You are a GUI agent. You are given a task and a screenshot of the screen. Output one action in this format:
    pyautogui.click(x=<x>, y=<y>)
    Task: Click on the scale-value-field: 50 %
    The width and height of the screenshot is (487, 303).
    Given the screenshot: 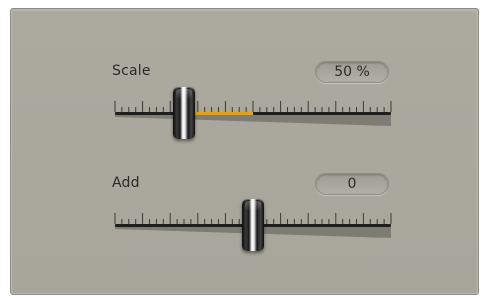 What is the action you would take?
    pyautogui.click(x=352, y=72)
    